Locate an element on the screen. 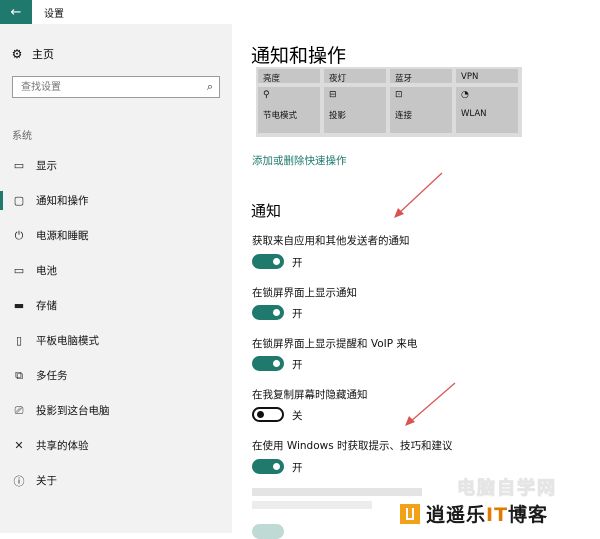 The height and width of the screenshot is (539, 600). sidebar-item-shared-experiences: ✕ 共享的体验 is located at coordinates (116, 445).